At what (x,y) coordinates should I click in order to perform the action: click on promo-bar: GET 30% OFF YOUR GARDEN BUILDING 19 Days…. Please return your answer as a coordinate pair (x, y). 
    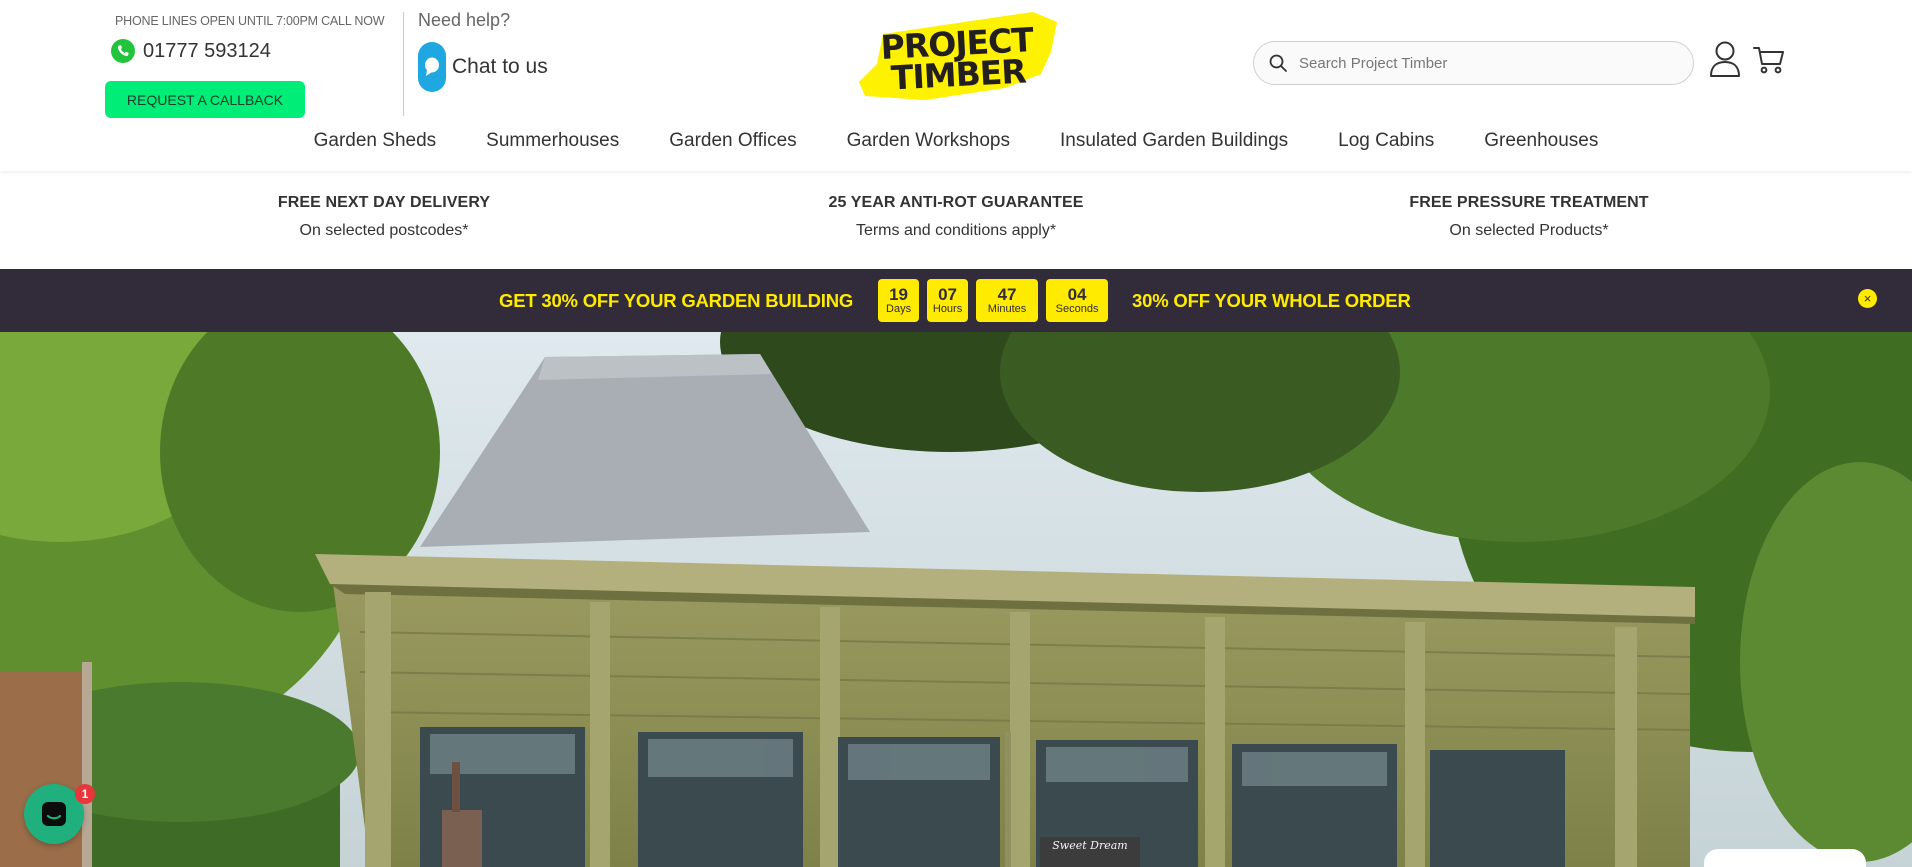
    Looking at the image, I should click on (956, 300).